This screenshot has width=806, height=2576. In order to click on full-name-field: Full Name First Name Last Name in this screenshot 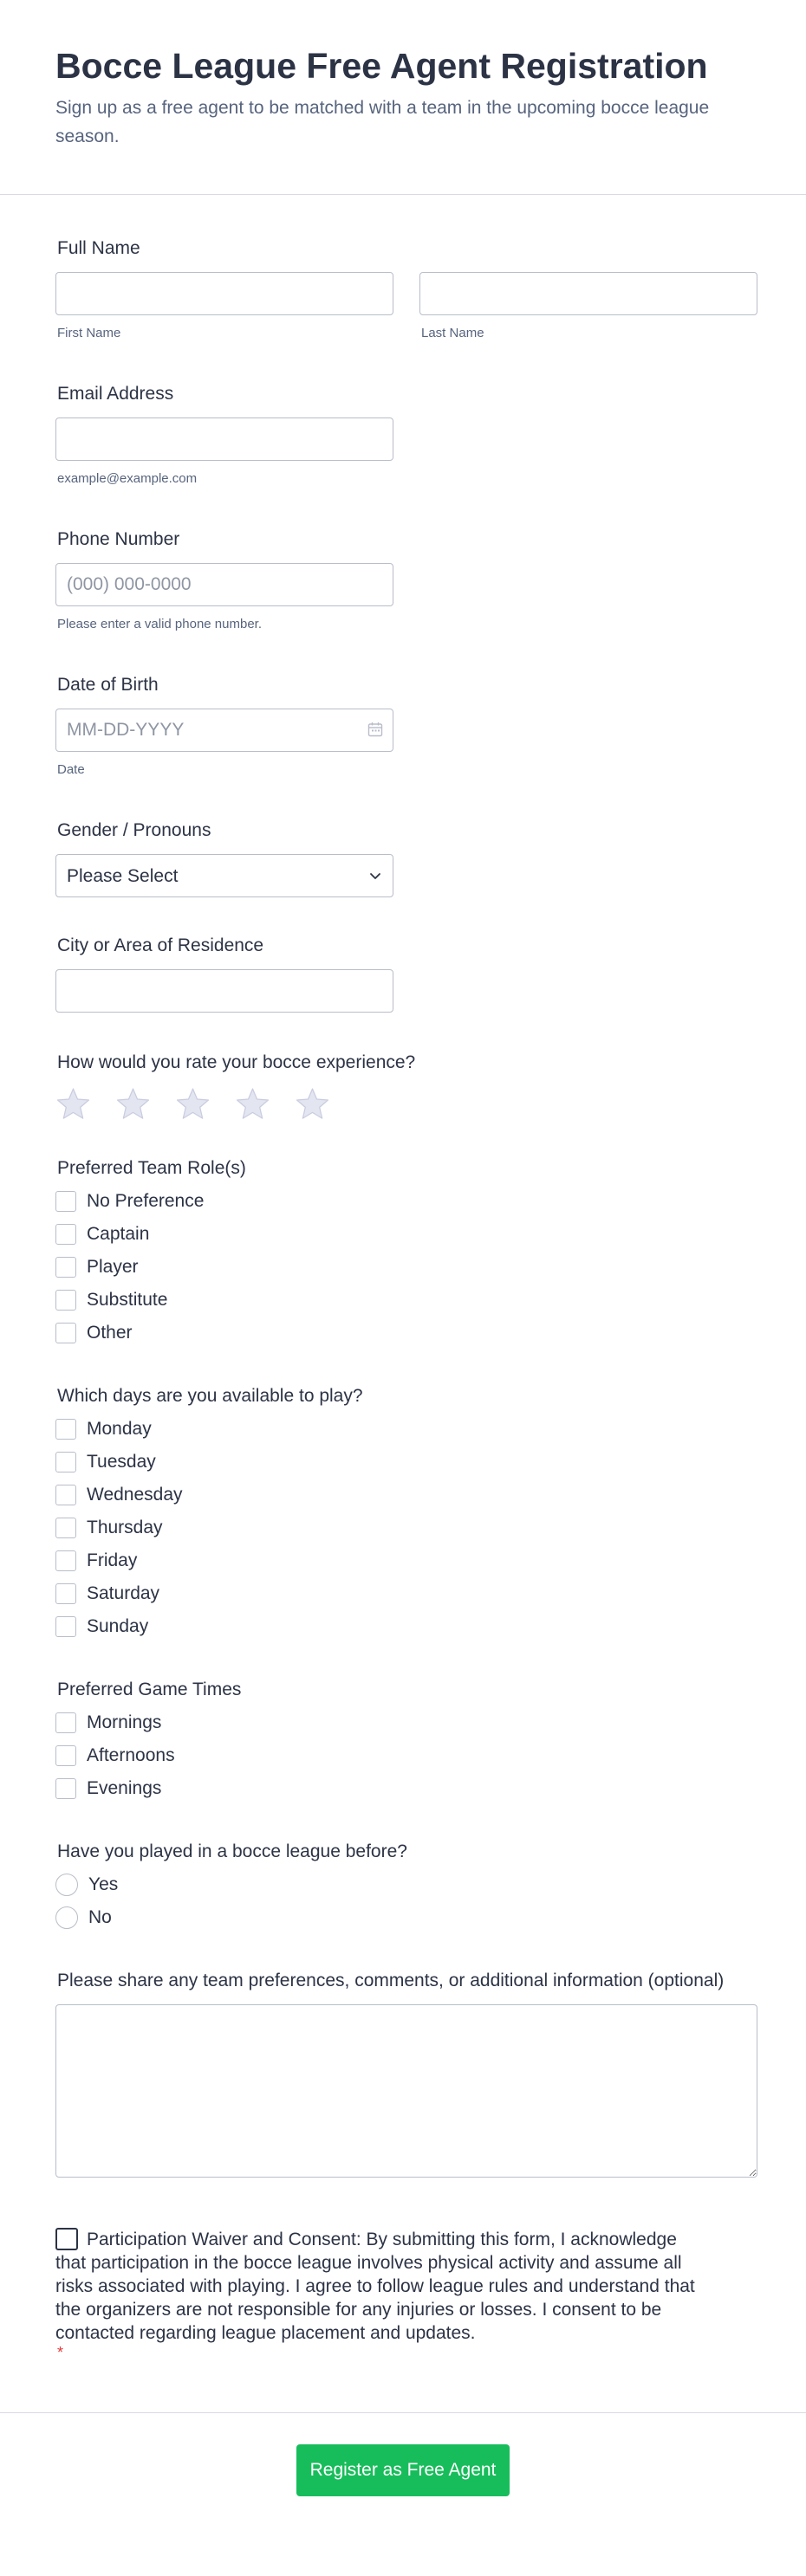, I will do `click(407, 288)`.